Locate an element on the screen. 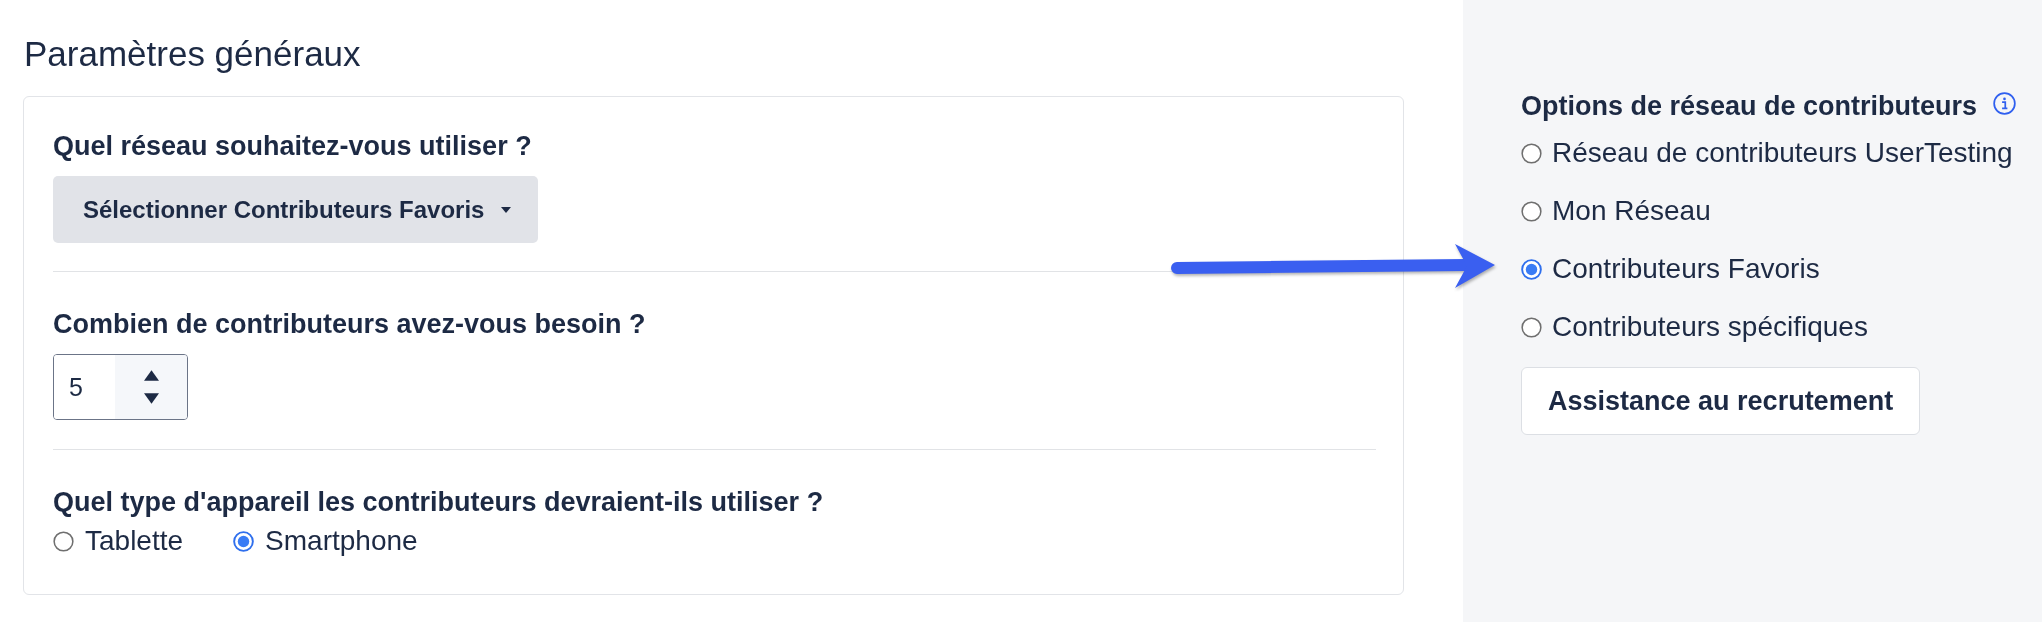 Image resolution: width=2042 pixels, height=622 pixels. dropdown-button: Sélectionner Contributeurs Favoris is located at coordinates (295, 209).